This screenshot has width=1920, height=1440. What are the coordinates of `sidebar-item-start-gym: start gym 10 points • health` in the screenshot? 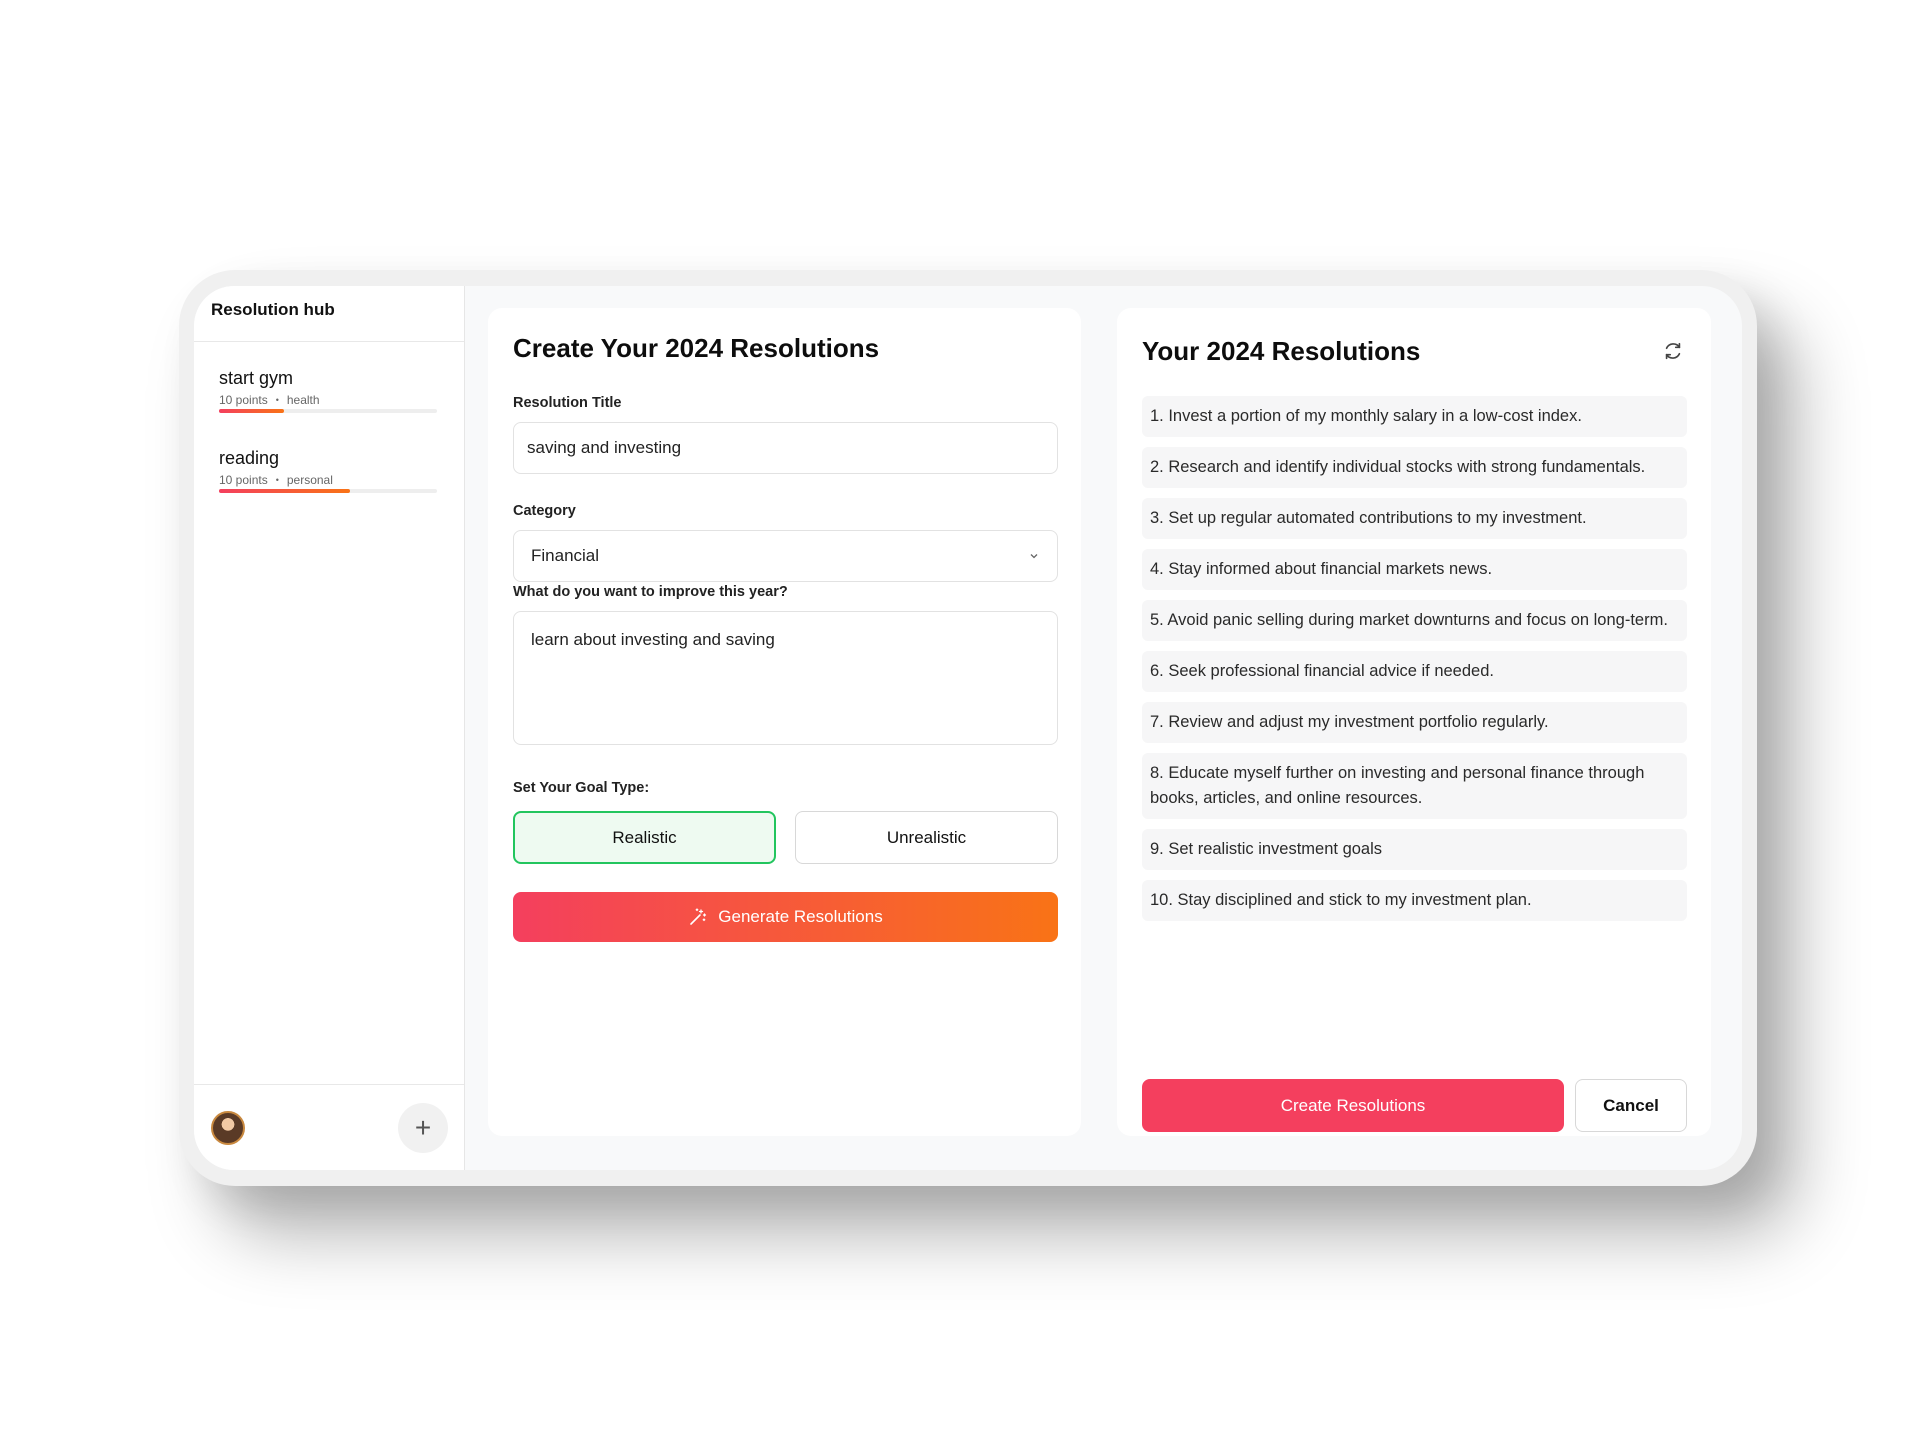 It's located at (328, 390).